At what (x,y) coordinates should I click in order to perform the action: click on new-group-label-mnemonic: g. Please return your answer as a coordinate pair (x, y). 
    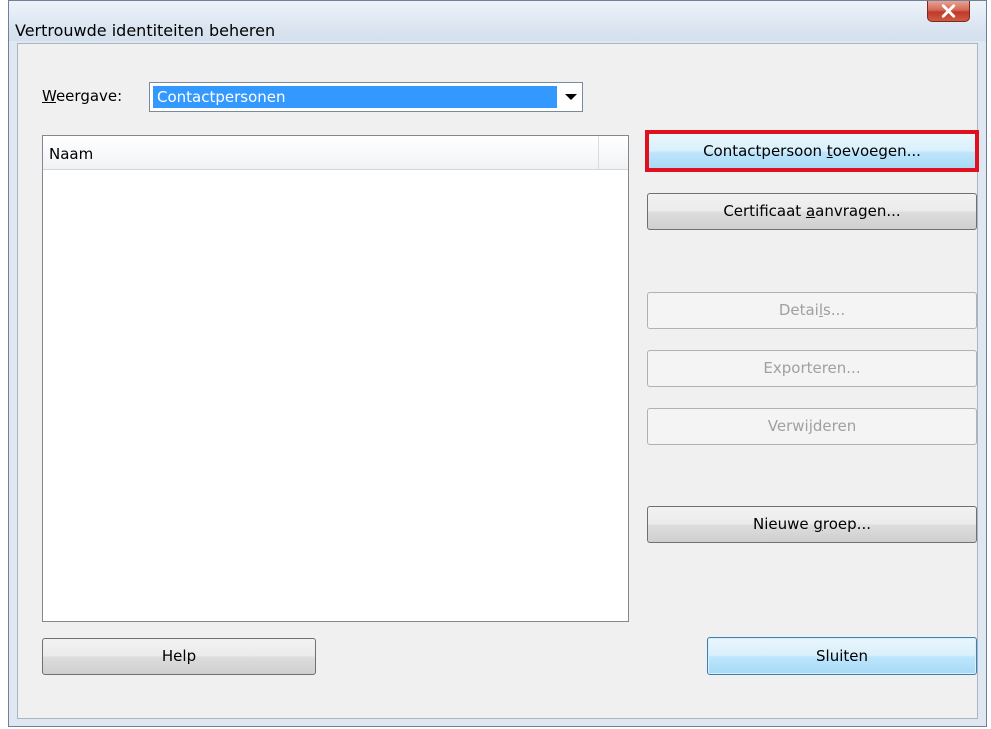
    Looking at the image, I should click on (818, 524).